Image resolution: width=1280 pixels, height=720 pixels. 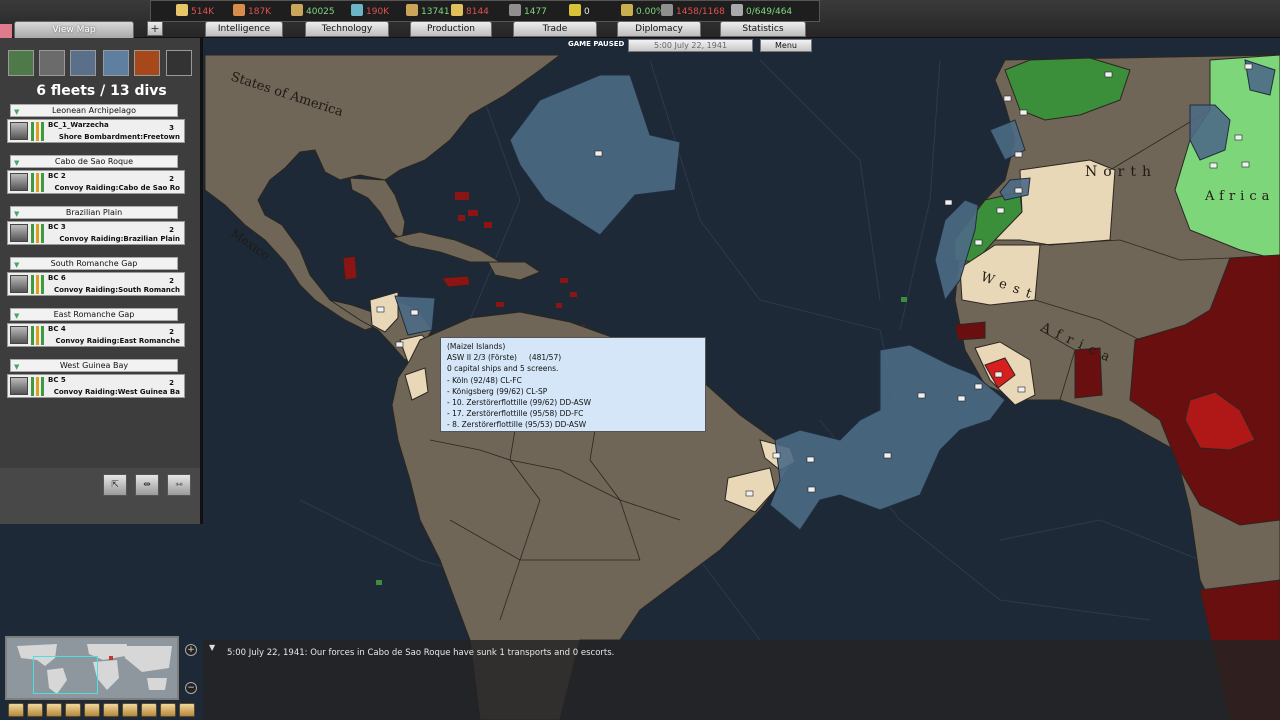 I want to click on resource-10: 0/649/464, so click(x=761, y=11).